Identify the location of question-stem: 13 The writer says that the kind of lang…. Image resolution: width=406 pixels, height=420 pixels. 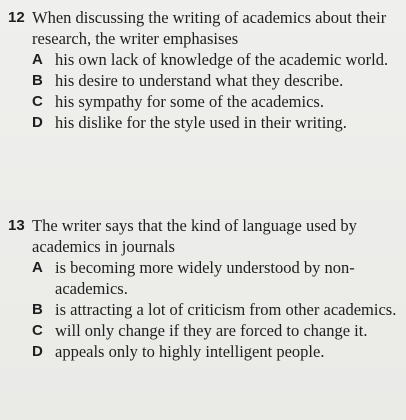
(205, 236).